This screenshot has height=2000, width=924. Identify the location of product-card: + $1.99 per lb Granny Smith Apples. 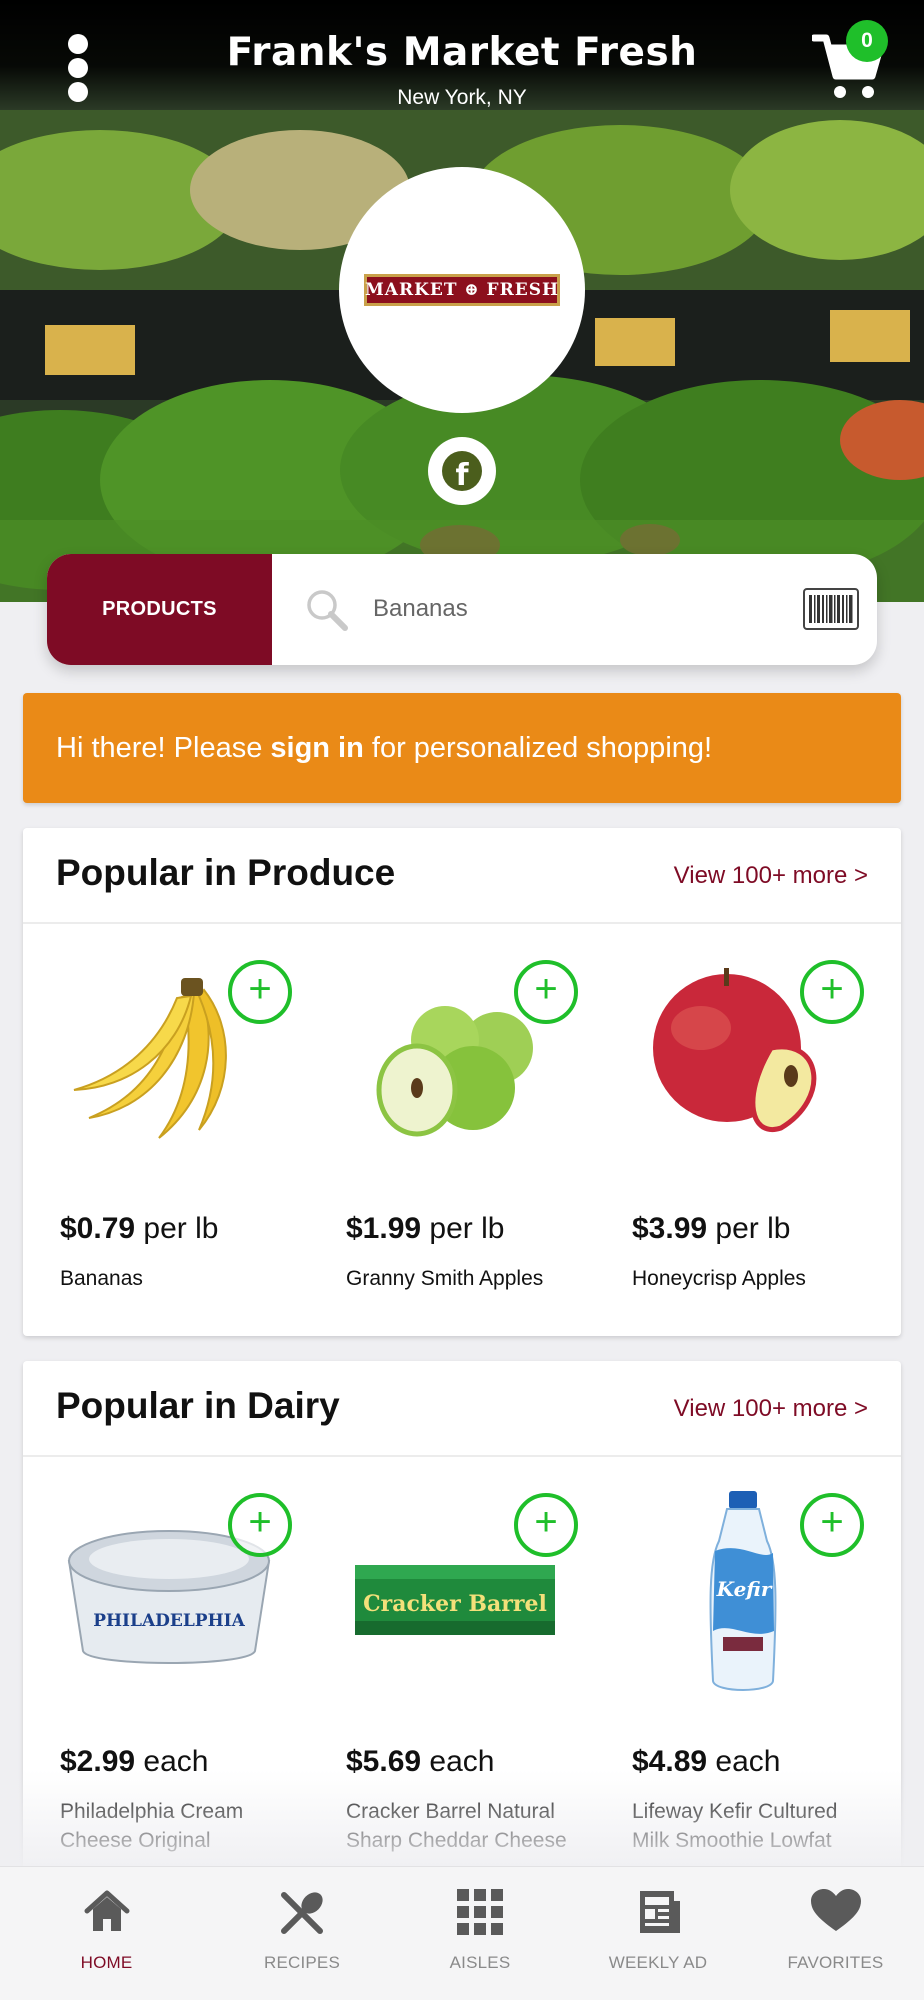
(452, 1124).